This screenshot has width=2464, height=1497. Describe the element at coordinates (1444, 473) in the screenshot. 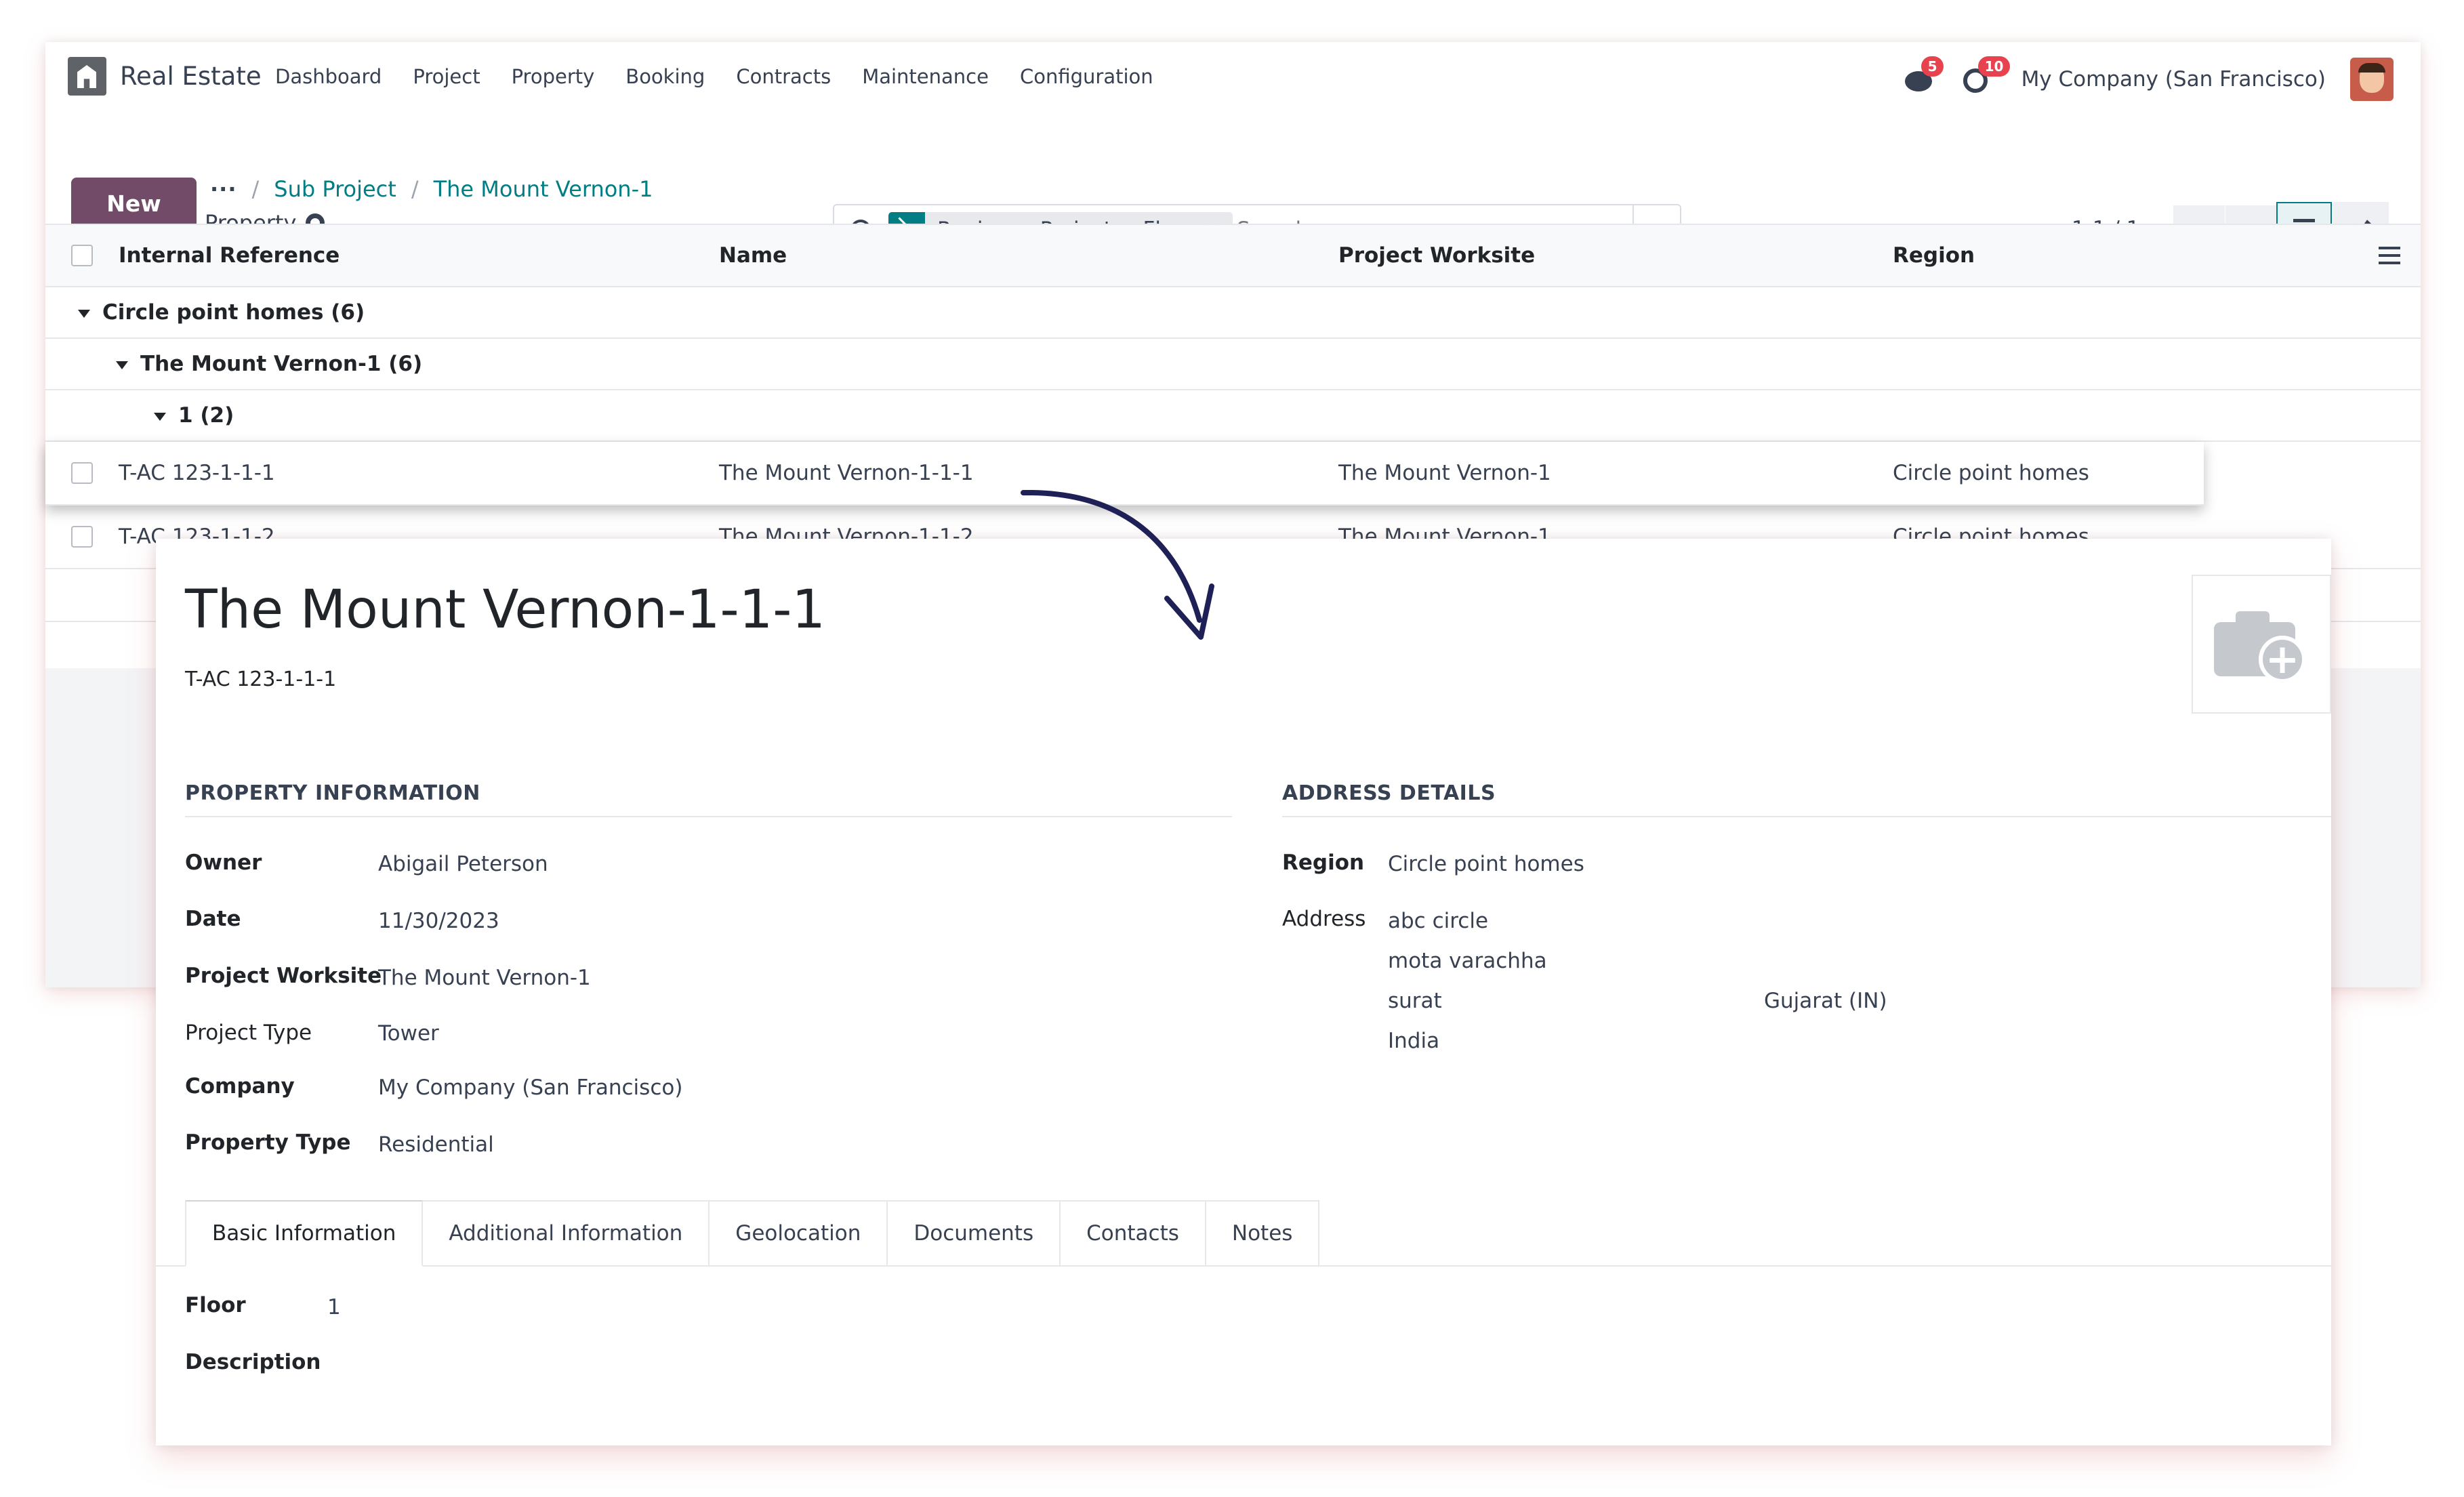

I see `cell-worksite: The Mount Vernon-1` at that location.